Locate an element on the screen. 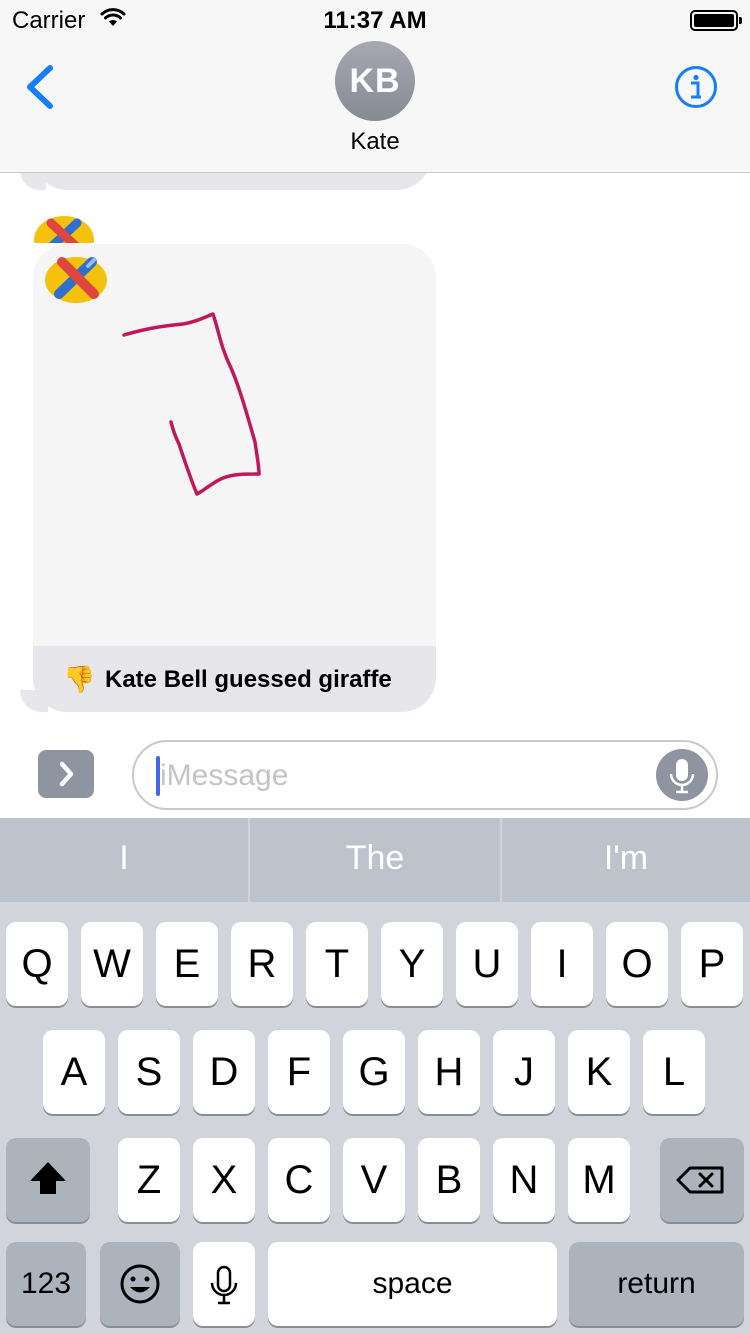  app-drawer-toggle-button is located at coordinates (66, 774).